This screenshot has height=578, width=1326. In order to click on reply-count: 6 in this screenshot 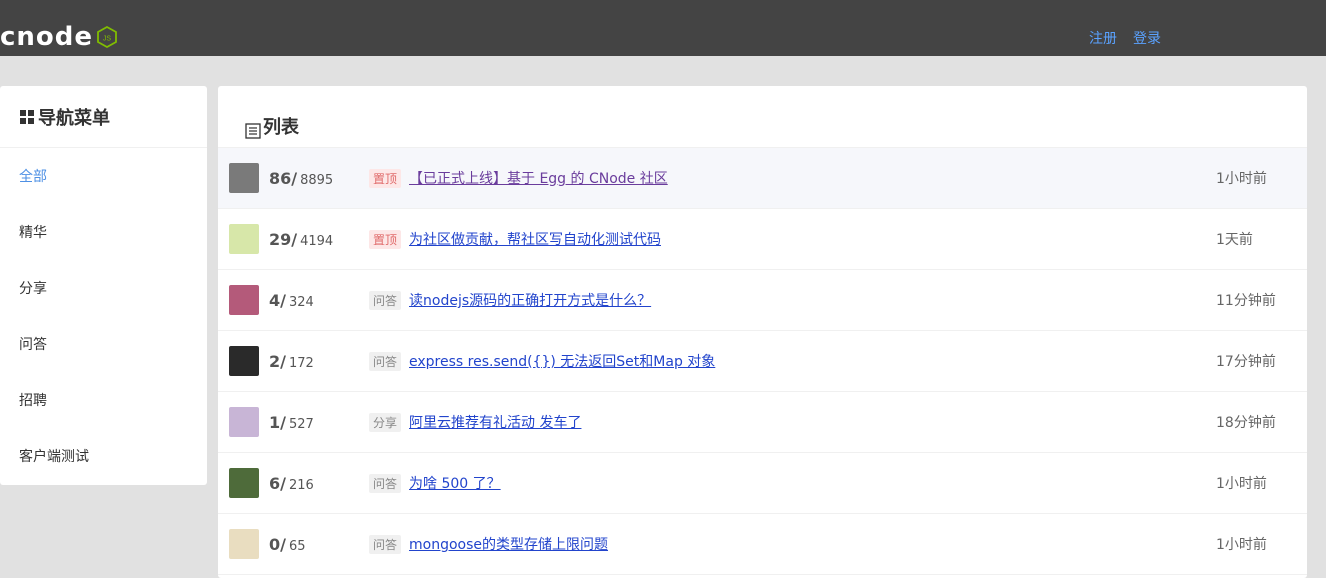, I will do `click(275, 483)`.